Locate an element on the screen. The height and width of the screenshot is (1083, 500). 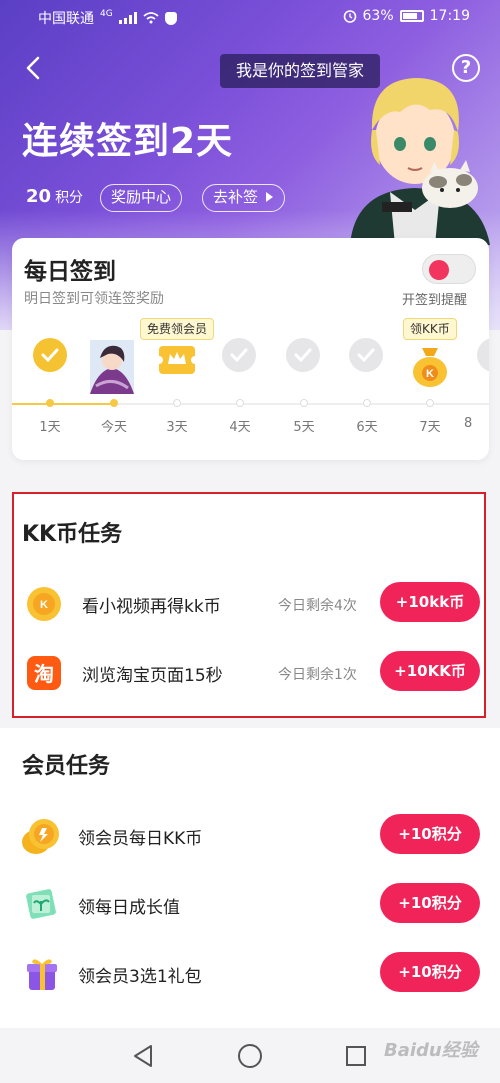
network-label: 4G is located at coordinates (106, 14).